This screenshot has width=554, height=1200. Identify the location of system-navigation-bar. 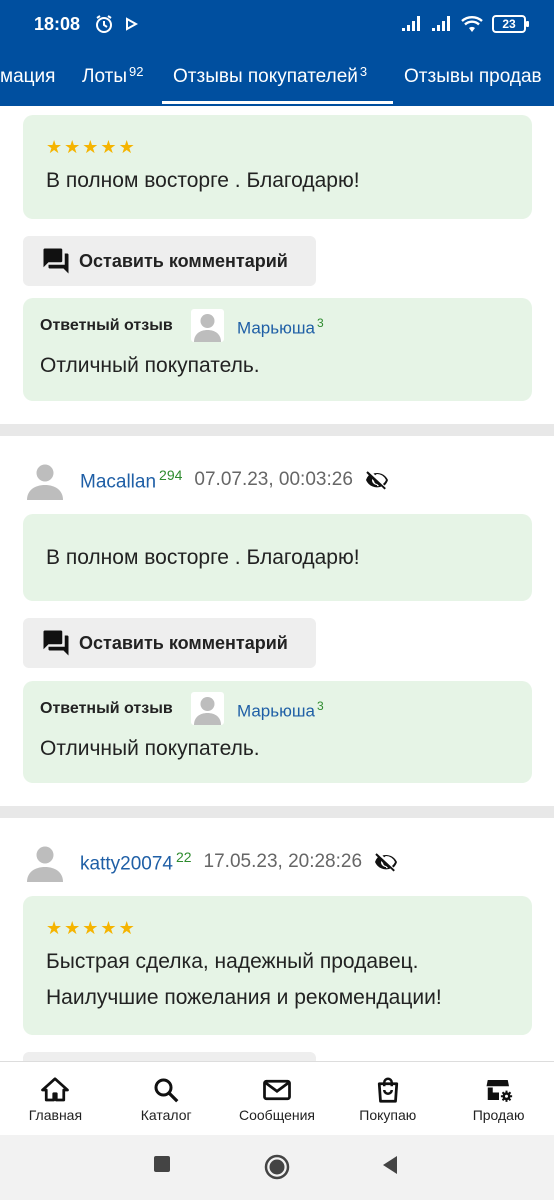
(277, 1167).